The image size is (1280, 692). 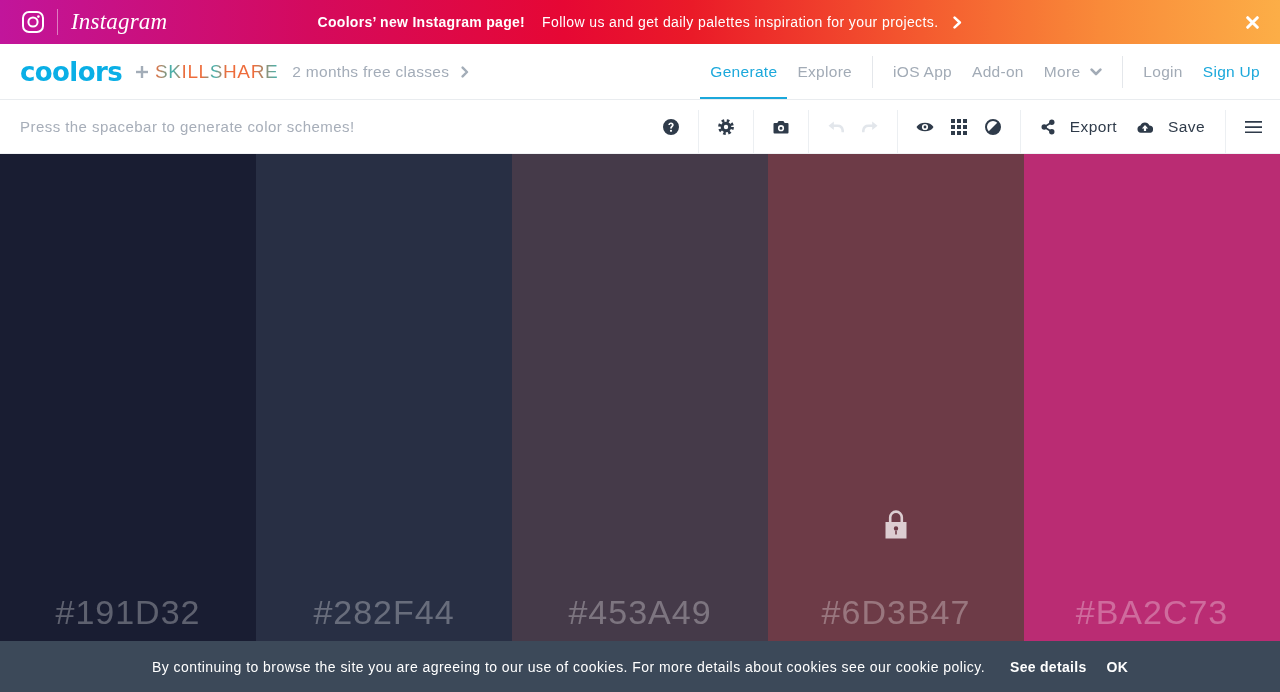 I want to click on camera-outline-icon, so click(x=33, y=22).